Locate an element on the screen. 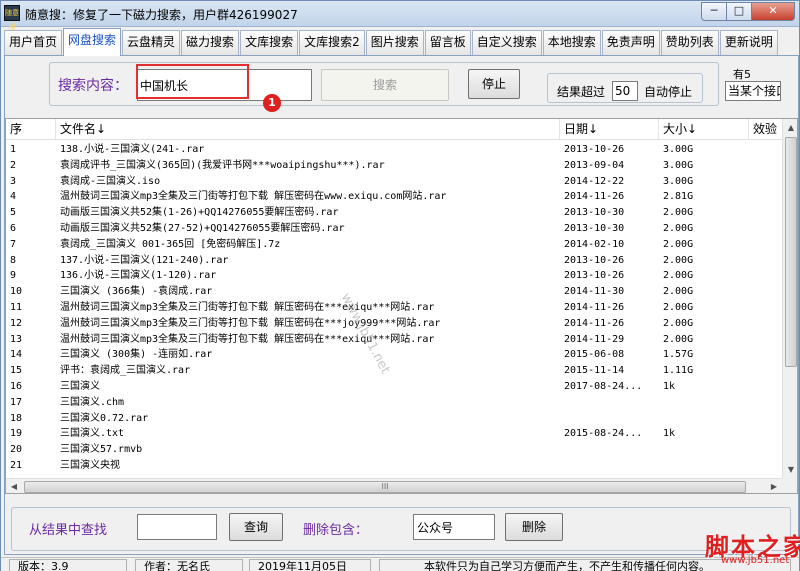 This screenshot has height=571, width=800. row-date: 2015-11-14 is located at coordinates (594, 371).